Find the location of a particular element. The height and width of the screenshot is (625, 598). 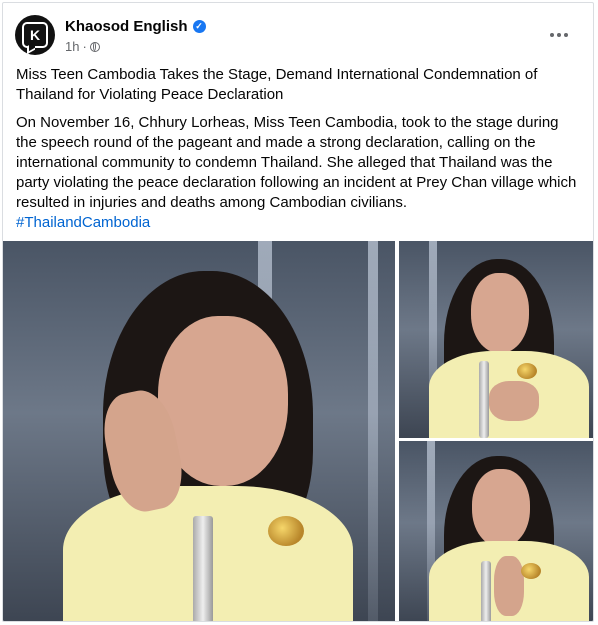

avatar-logo: K is located at coordinates (35, 35).